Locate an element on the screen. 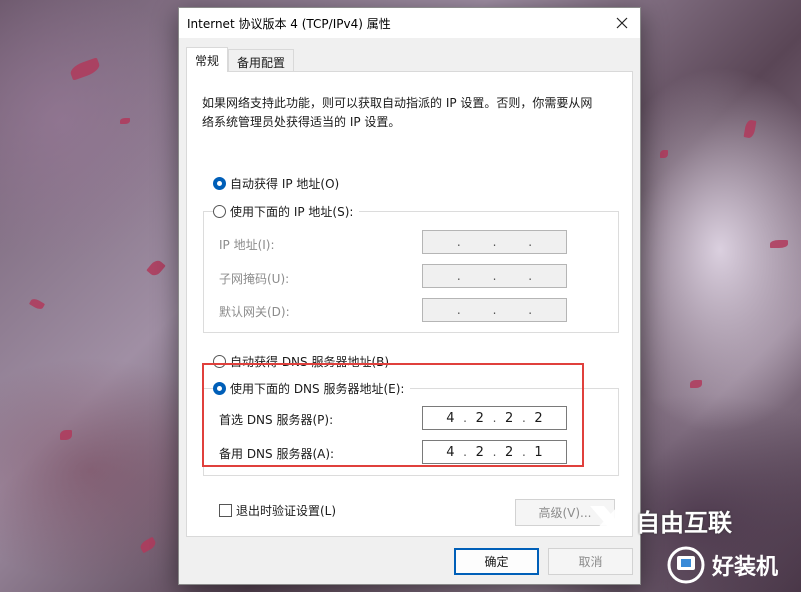 This screenshot has width=801, height=592. tab-bar: 常规 备用配置 is located at coordinates (240, 59).